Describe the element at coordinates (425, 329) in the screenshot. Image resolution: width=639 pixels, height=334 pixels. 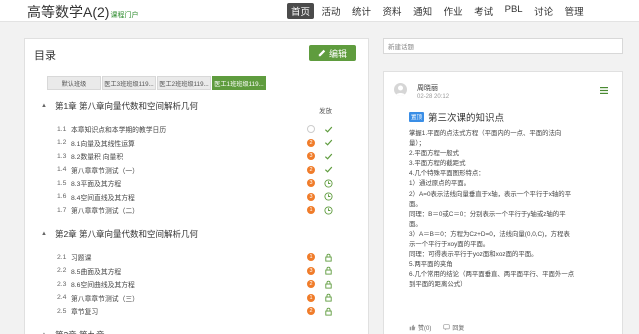
I see `like-label: 赞(0)` at that location.